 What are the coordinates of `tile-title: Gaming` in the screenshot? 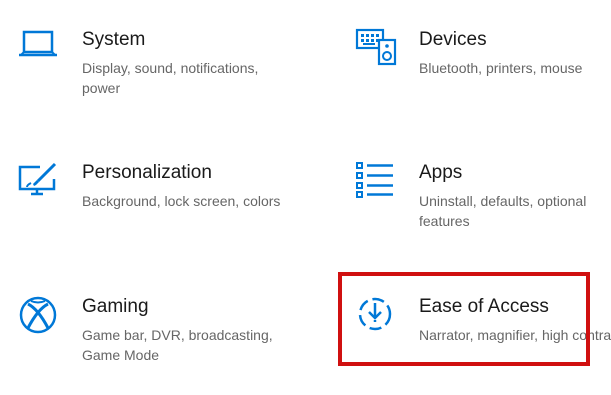 It's located at (115, 306).